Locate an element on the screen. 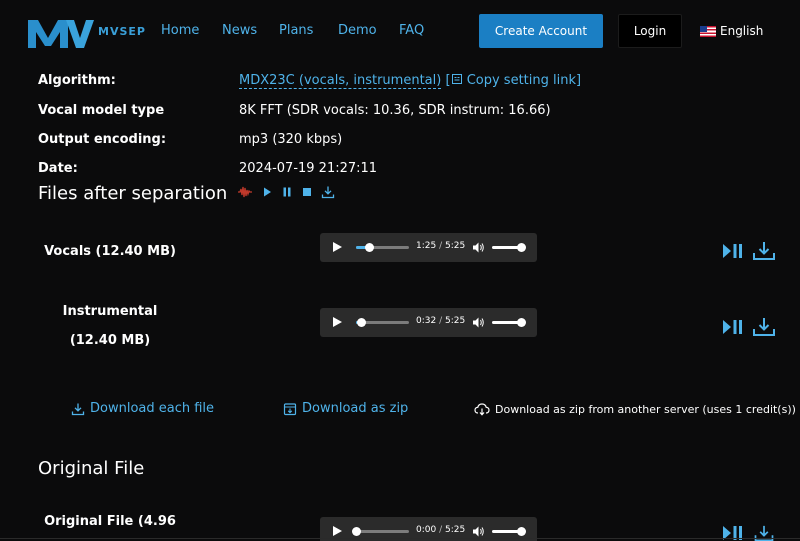 The height and width of the screenshot is (541, 800). copy-setting-link-label: Copy setting link is located at coordinates (521, 80).